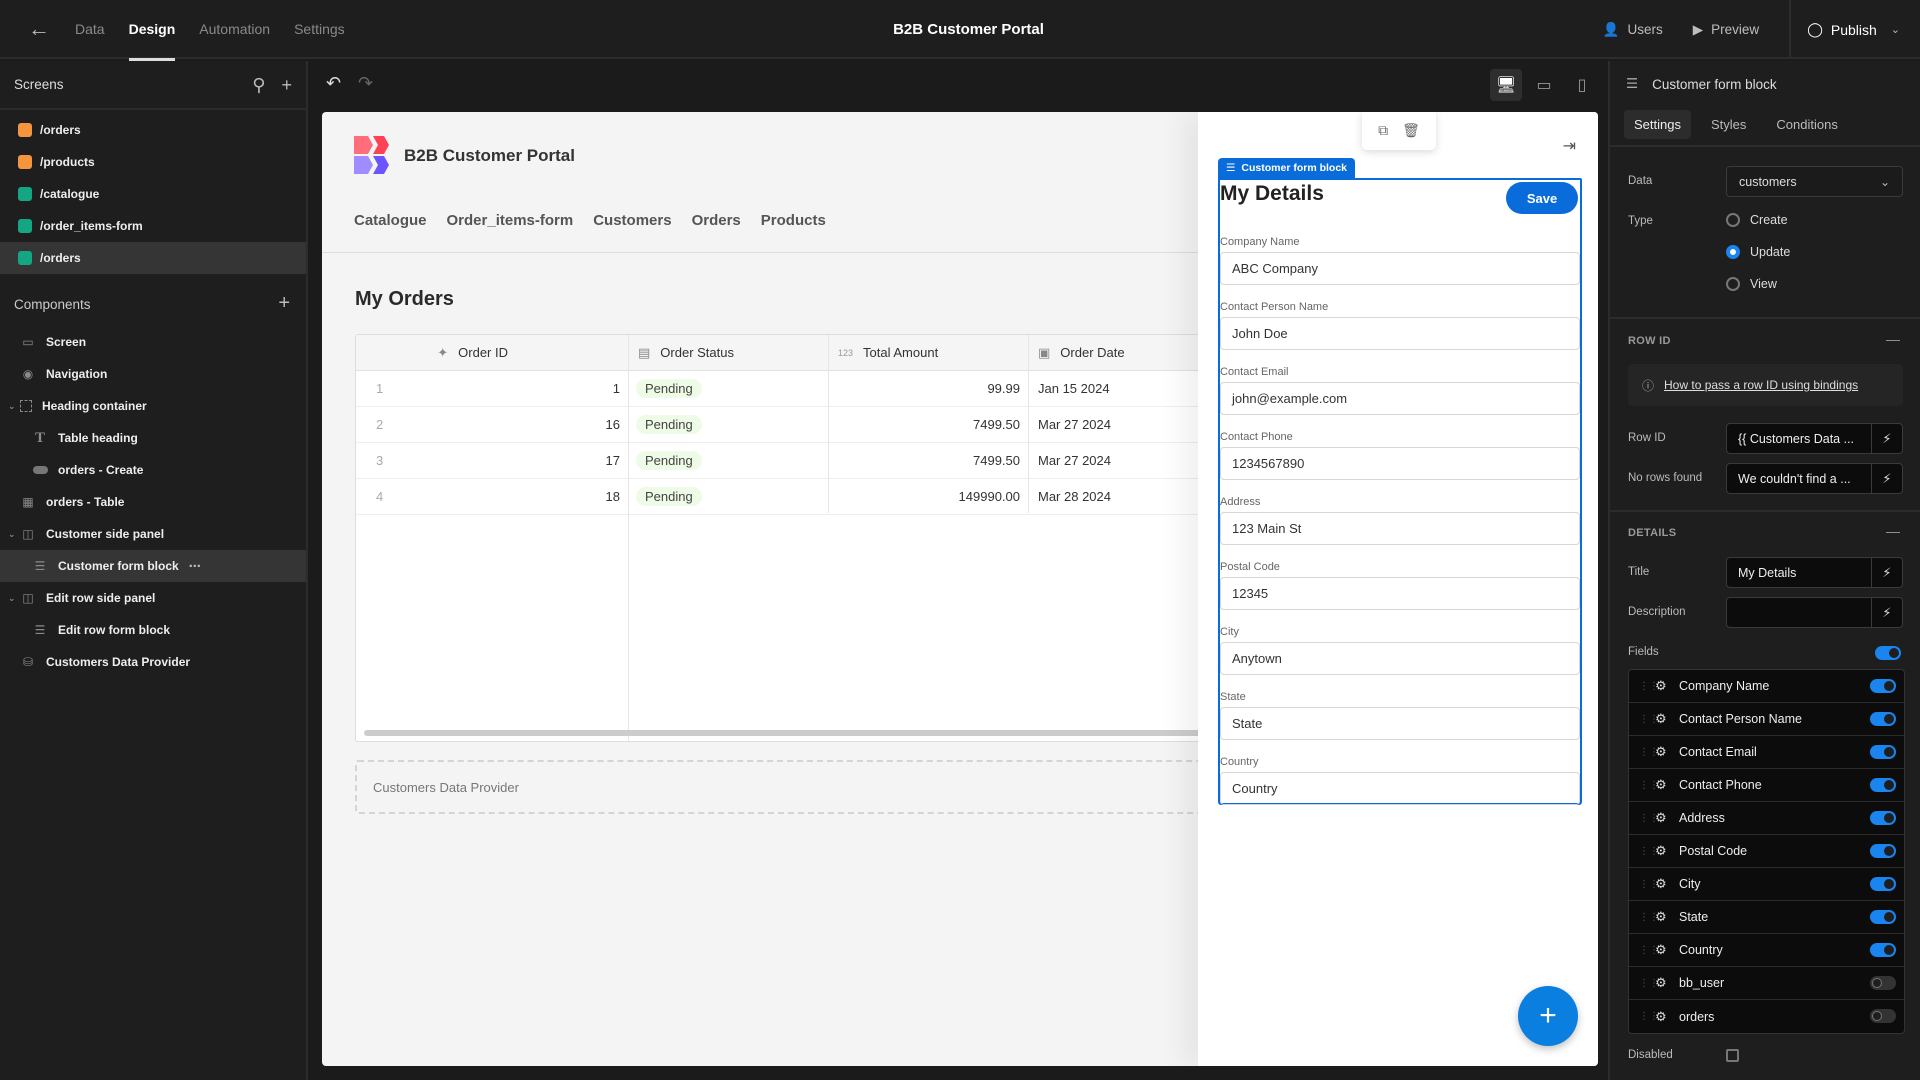 Image resolution: width=1920 pixels, height=1080 pixels. What do you see at coordinates (1766, 917) in the screenshot?
I see `field-list-item: ⋮⋮ ⚙ State` at bounding box center [1766, 917].